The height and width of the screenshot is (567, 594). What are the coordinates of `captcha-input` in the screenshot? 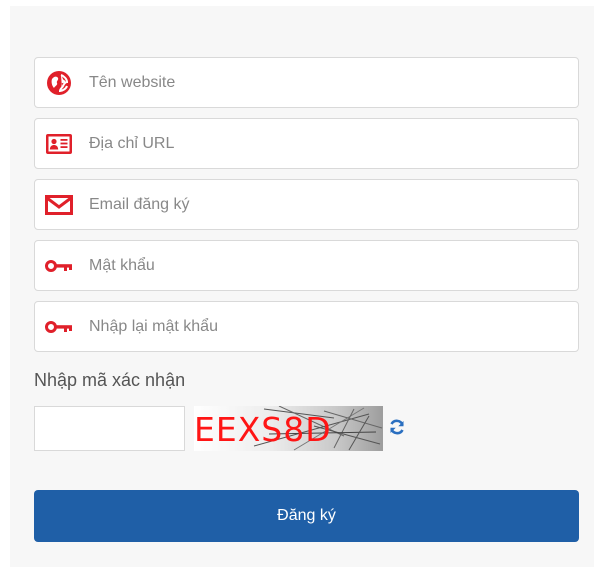 It's located at (109, 428).